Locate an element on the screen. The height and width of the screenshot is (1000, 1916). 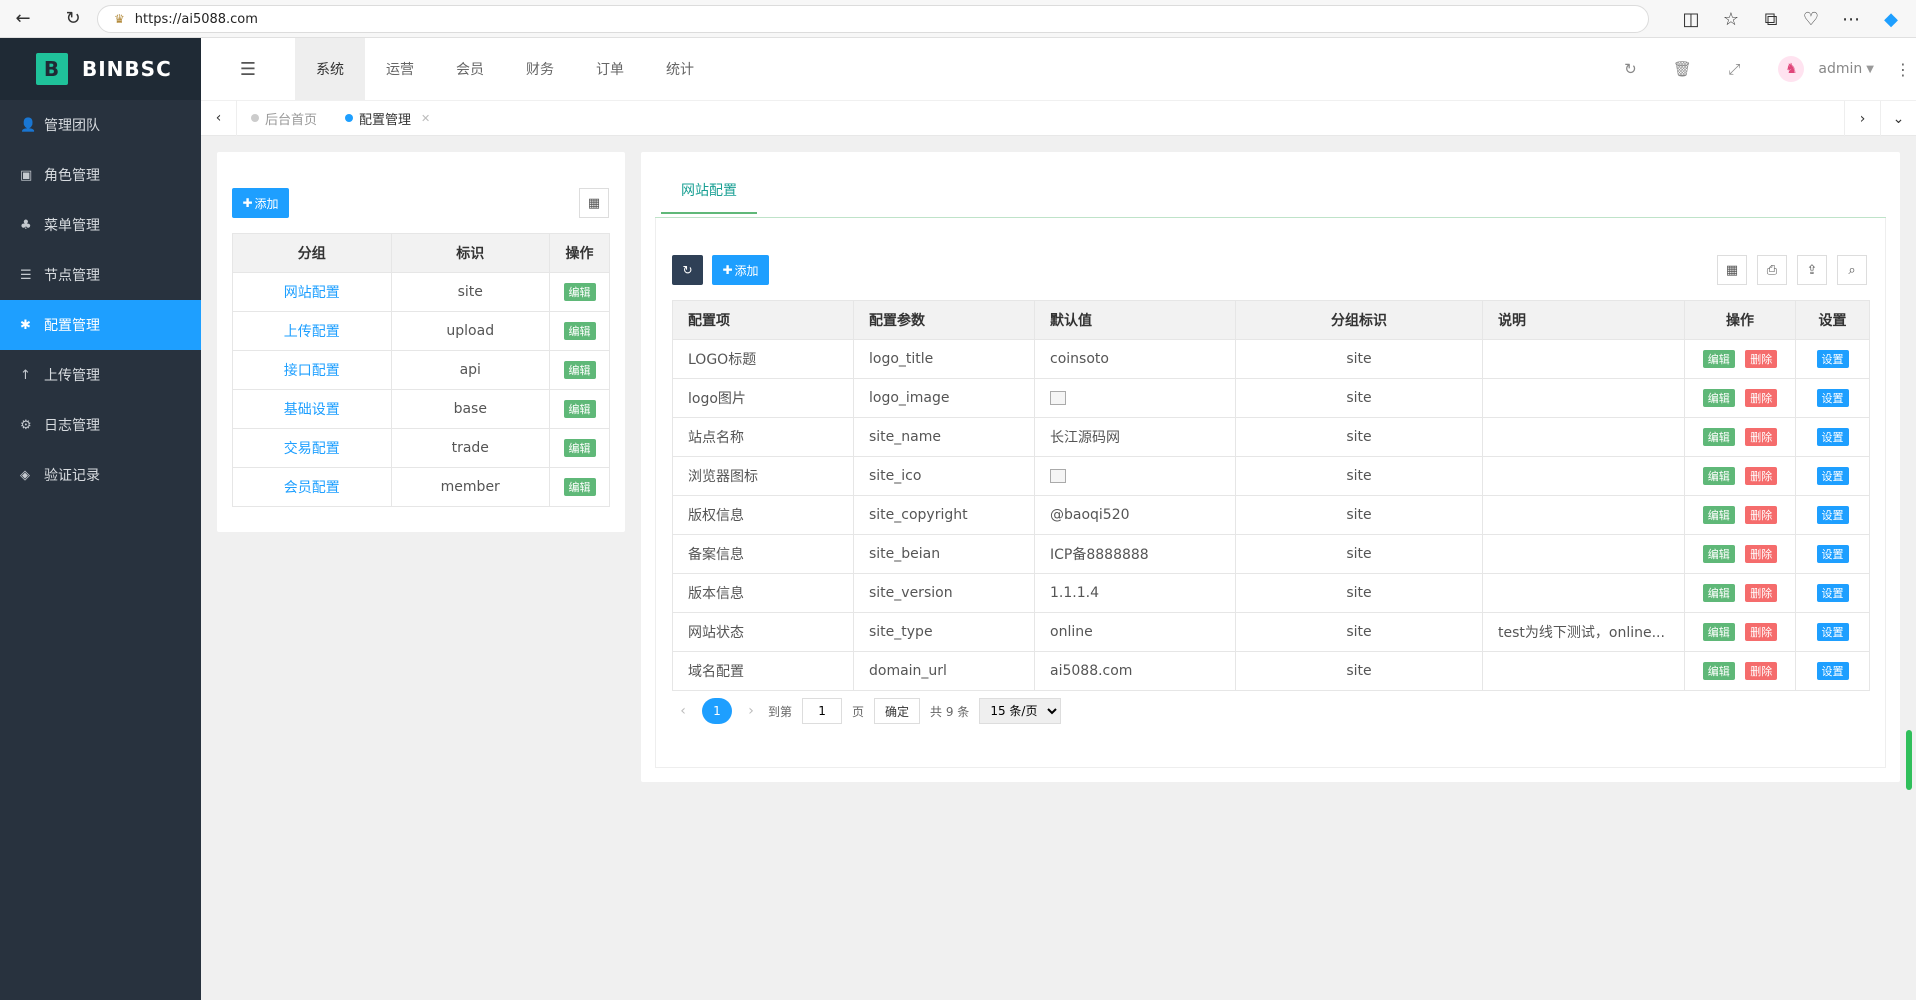
copilot-icon: ◆ is located at coordinates (1891, 19).